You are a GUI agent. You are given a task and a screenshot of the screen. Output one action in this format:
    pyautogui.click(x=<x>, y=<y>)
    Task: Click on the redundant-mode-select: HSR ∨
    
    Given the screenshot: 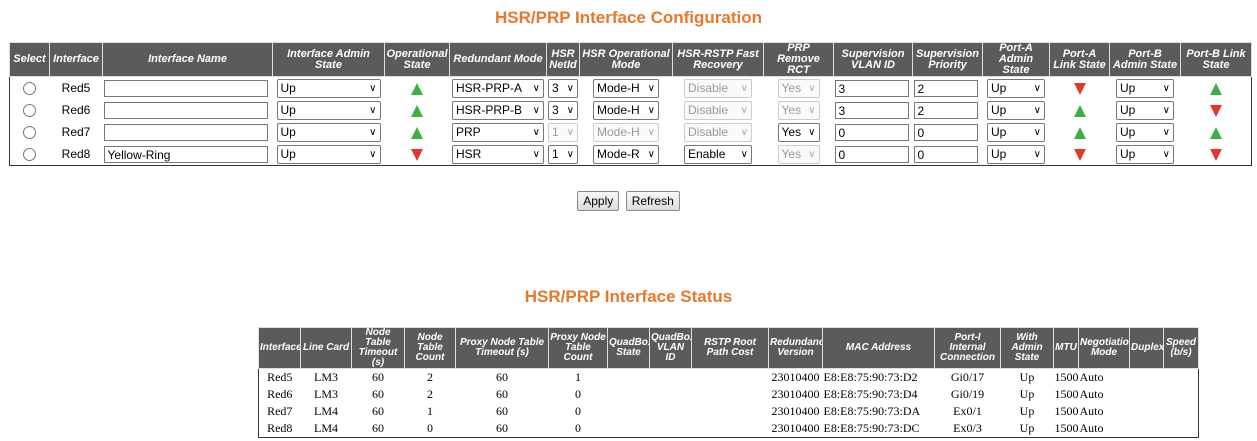 What is the action you would take?
    pyautogui.click(x=498, y=154)
    